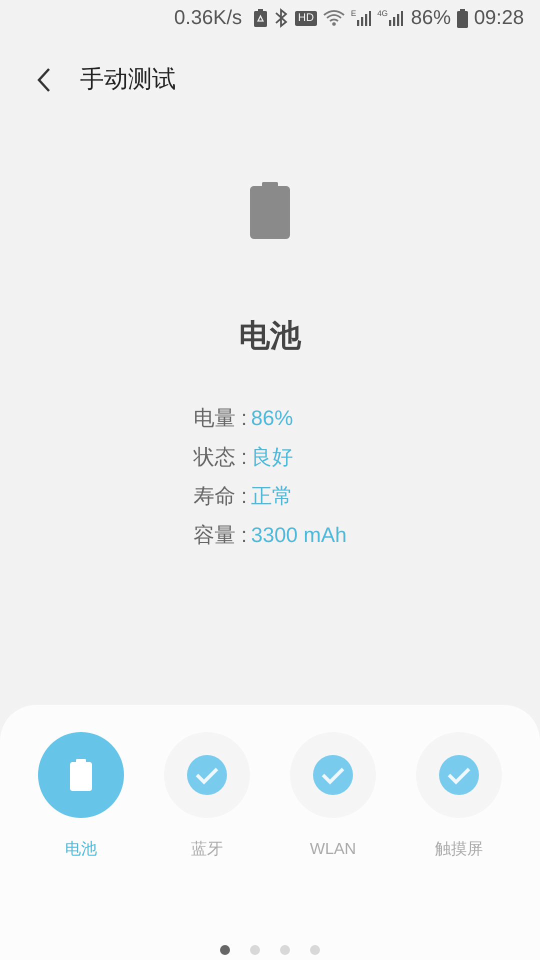 The height and width of the screenshot is (960, 540). What do you see at coordinates (281, 18) in the screenshot?
I see `bluetooth-icon` at bounding box center [281, 18].